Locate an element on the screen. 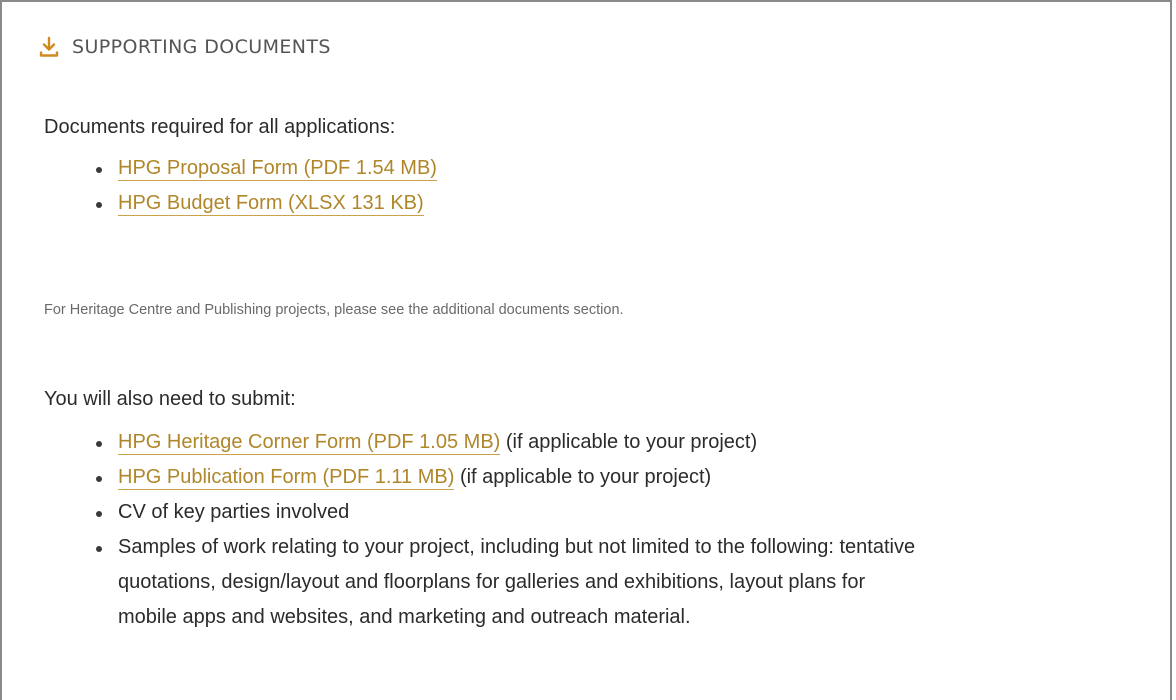  list-item: HPG Budget Form (XLSX 131 KB) is located at coordinates (240, 203).